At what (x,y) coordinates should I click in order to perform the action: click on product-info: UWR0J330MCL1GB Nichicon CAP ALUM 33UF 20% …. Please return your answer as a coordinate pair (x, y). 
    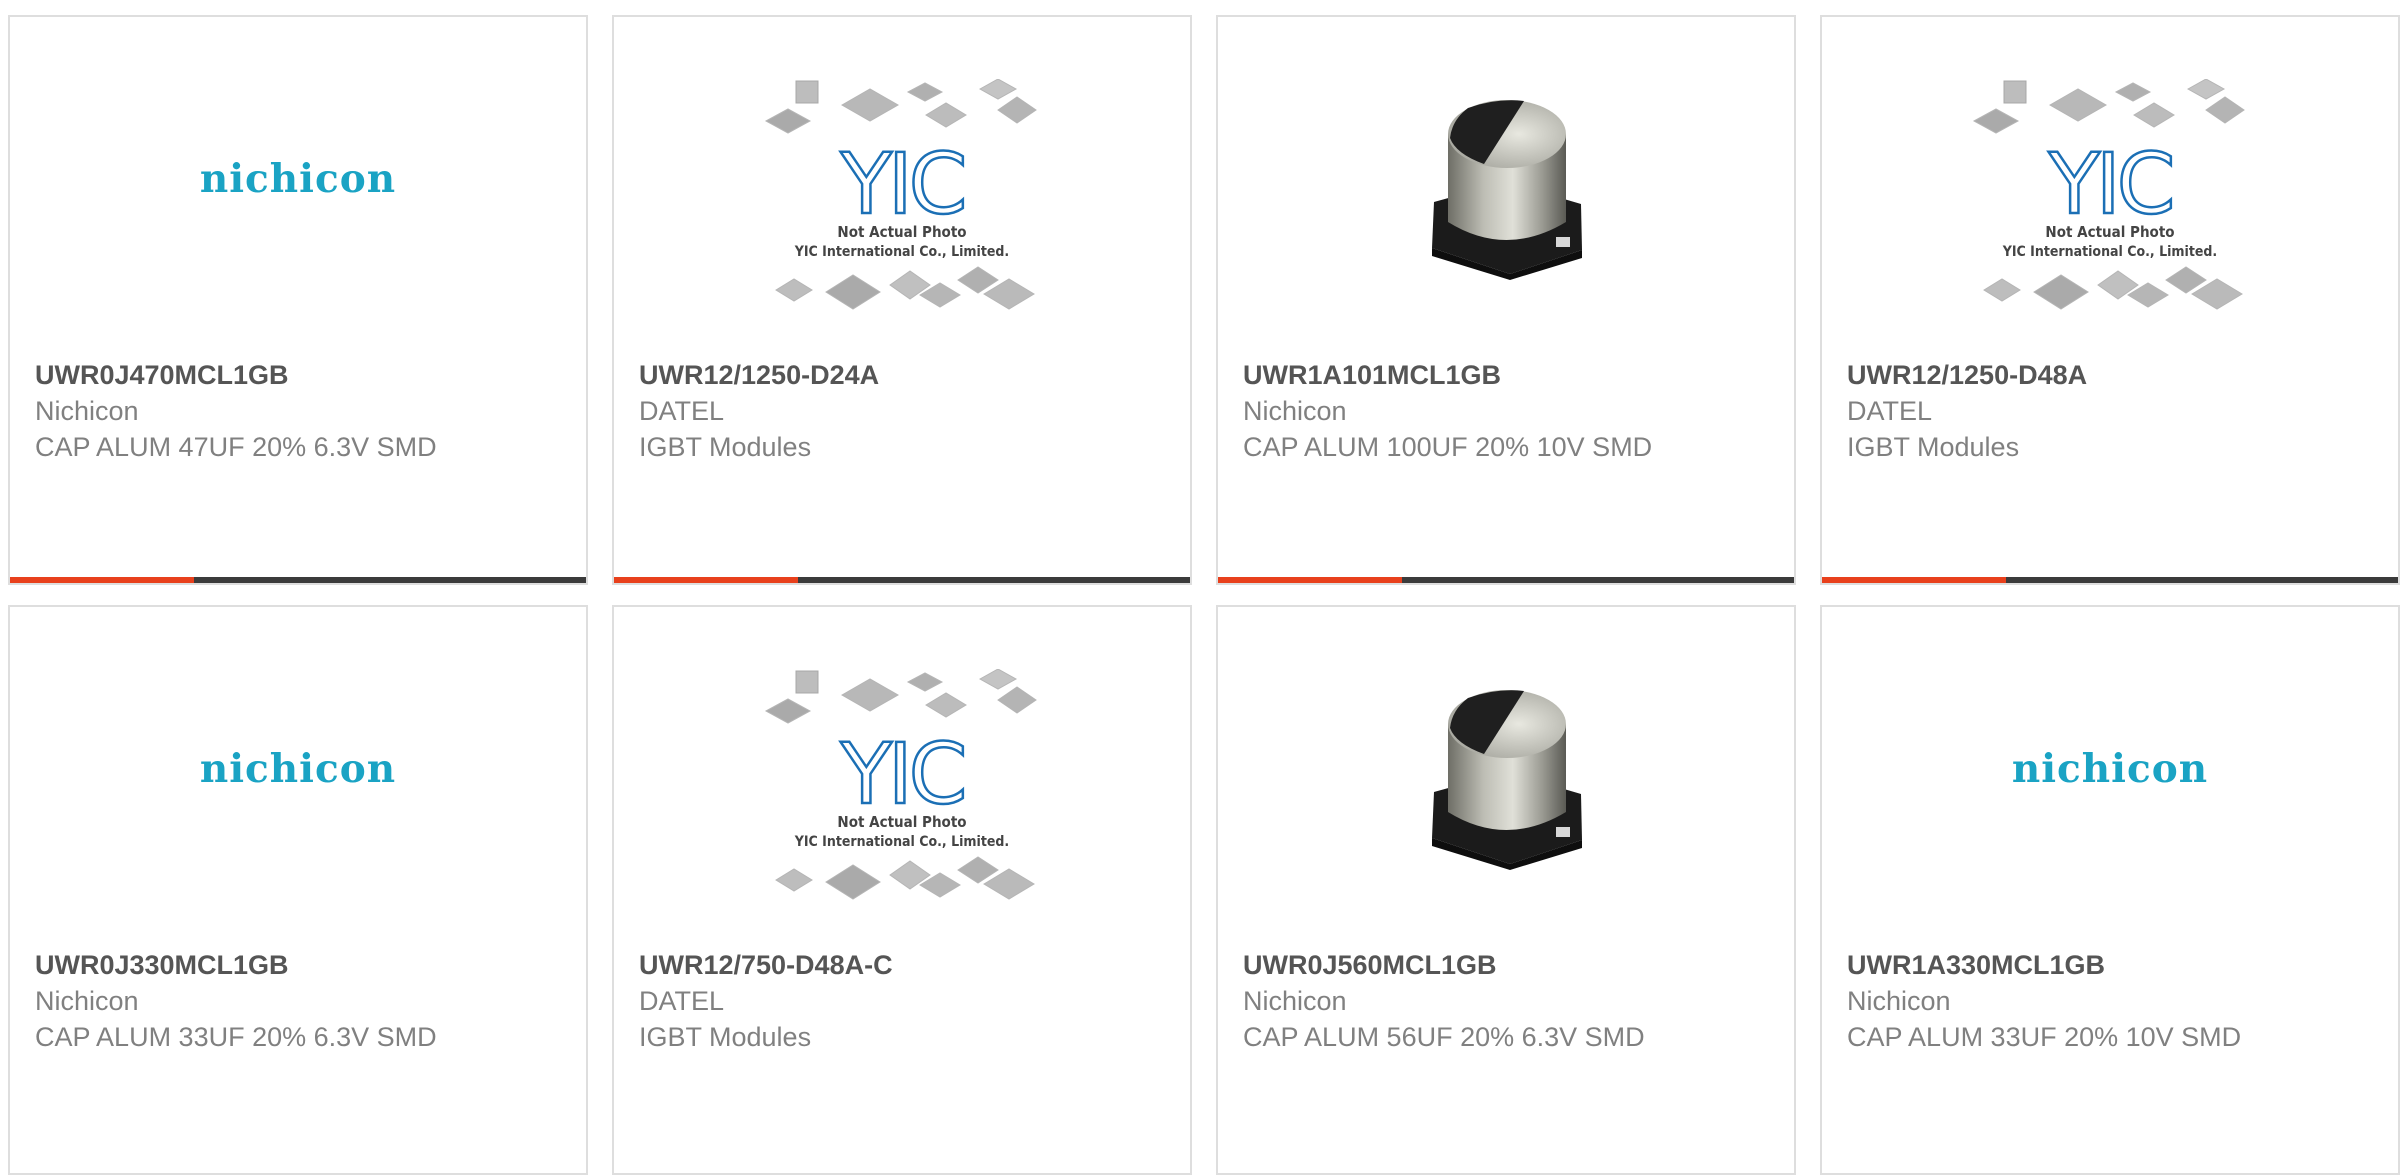
    Looking at the image, I should click on (298, 1001).